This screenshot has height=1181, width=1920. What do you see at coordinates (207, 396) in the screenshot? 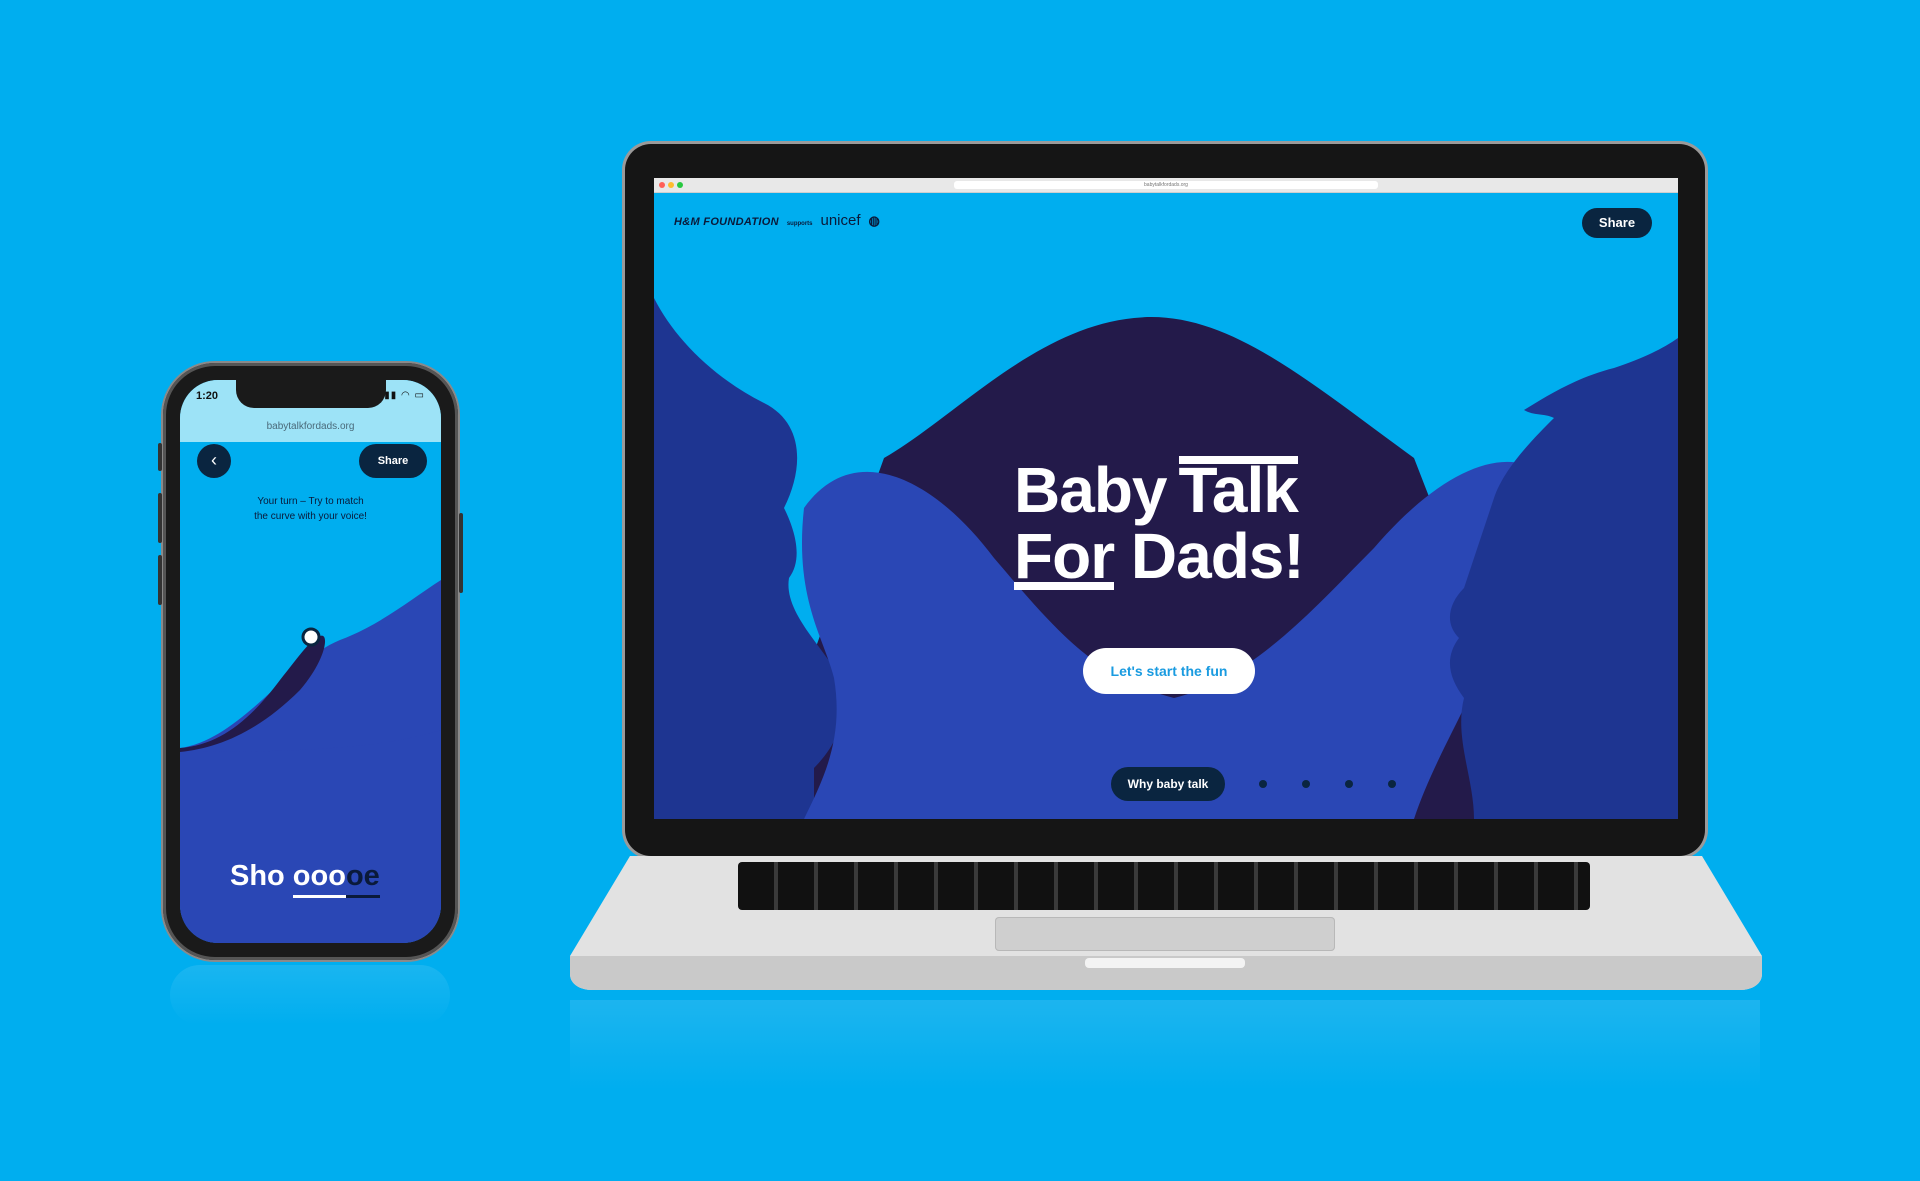
I see `status-time: 1:20` at bounding box center [207, 396].